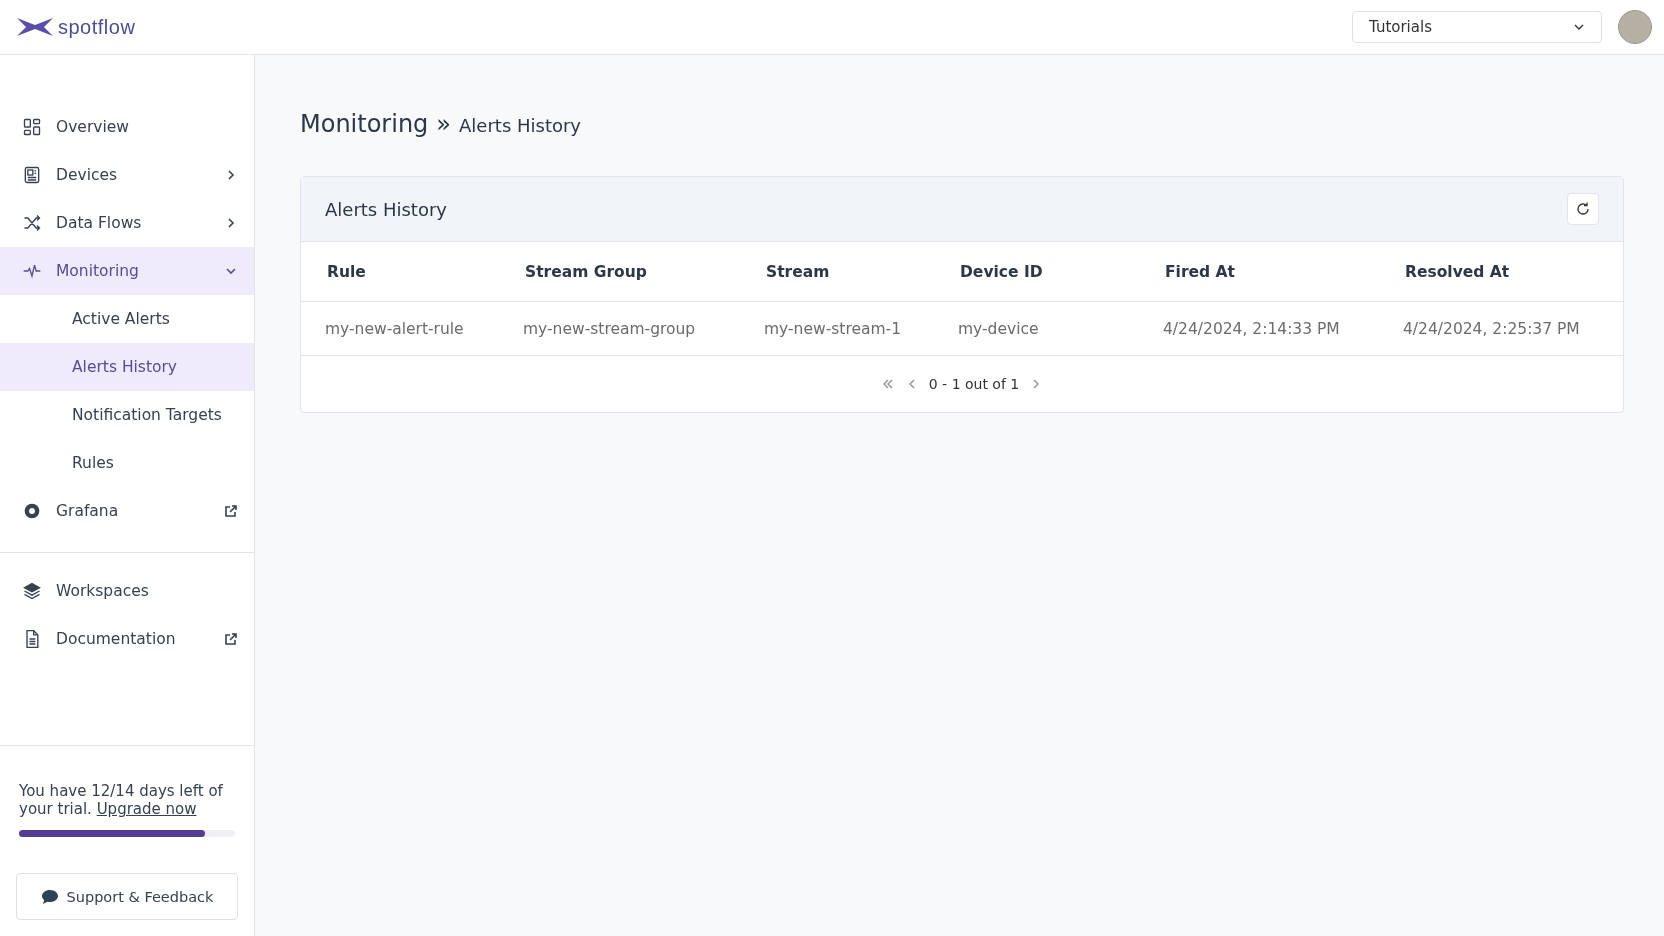  Describe the element at coordinates (999, 329) in the screenshot. I see `table-cell-text: my-device` at that location.